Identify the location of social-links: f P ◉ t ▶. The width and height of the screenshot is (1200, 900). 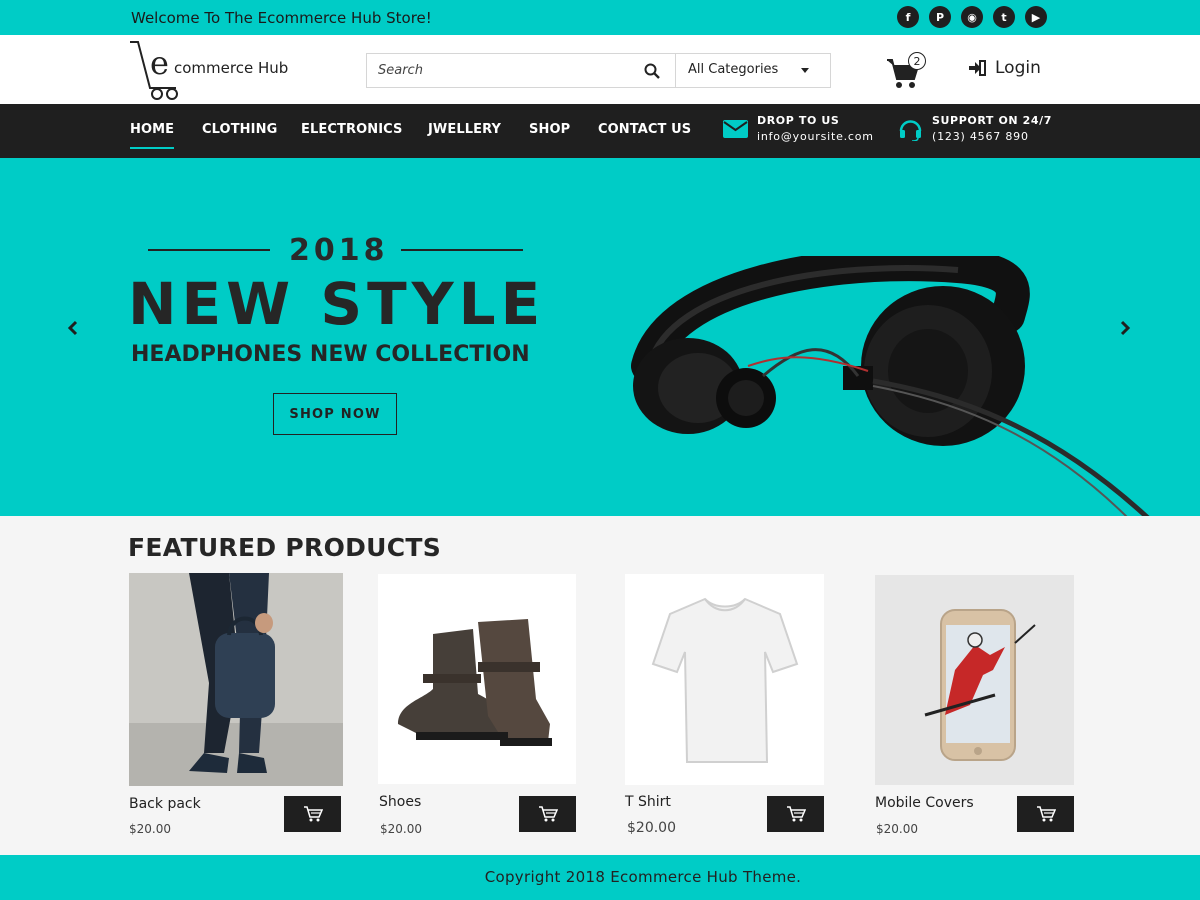
(972, 17).